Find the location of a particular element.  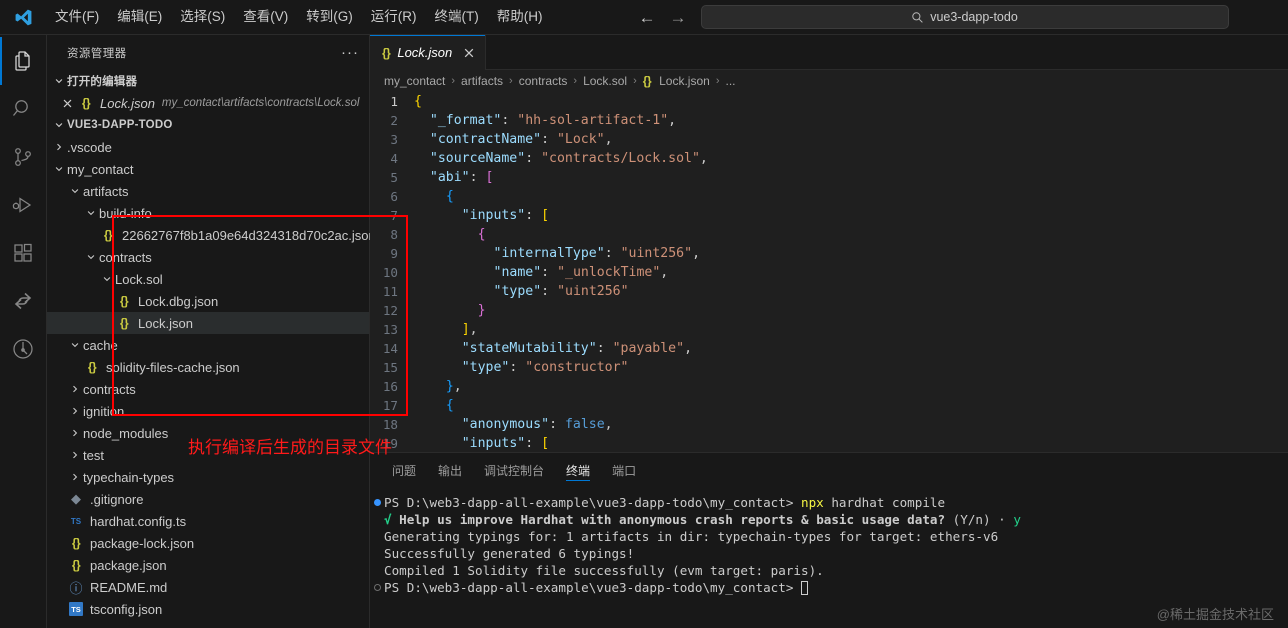

breadcrumb-item: artifacts is located at coordinates (482, 81).